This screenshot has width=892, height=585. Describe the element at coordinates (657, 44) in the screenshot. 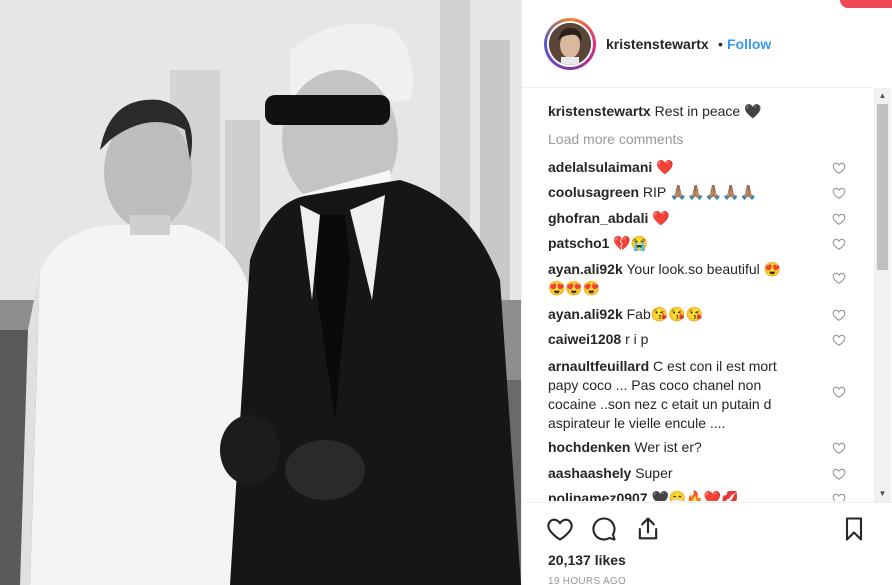

I see `post-username: kristenstewartx` at that location.